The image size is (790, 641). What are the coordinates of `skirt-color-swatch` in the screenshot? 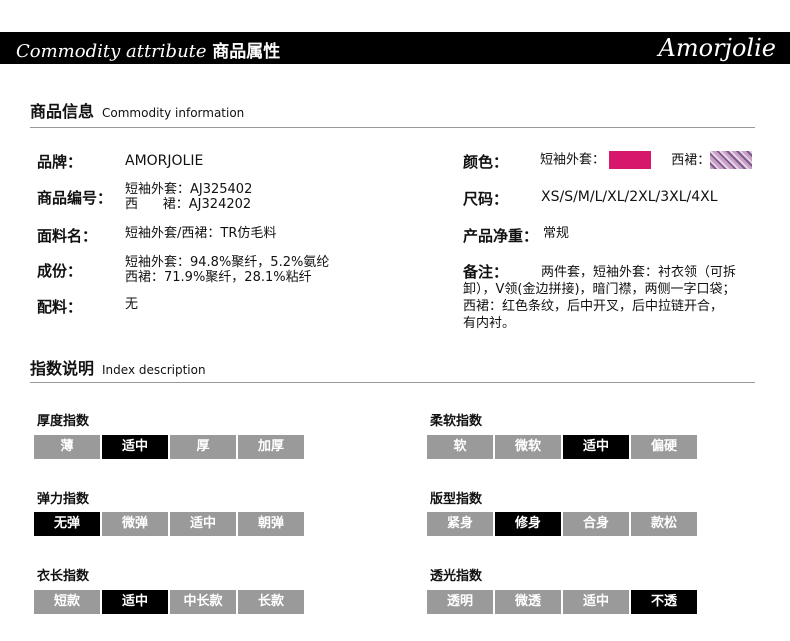 It's located at (731, 160).